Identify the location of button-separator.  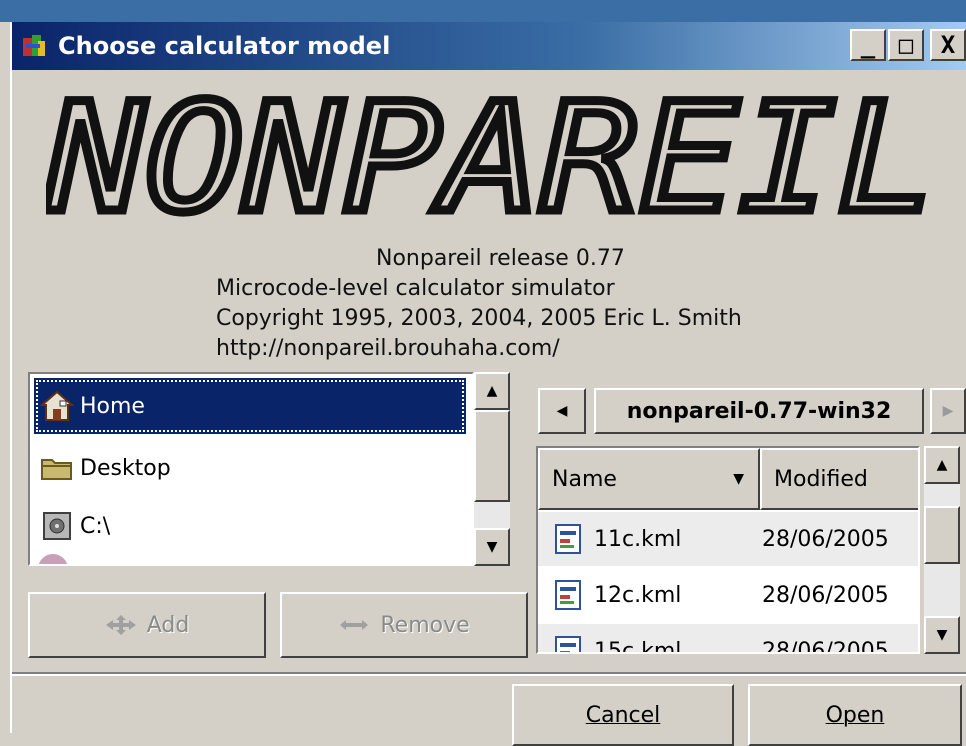
(489, 674).